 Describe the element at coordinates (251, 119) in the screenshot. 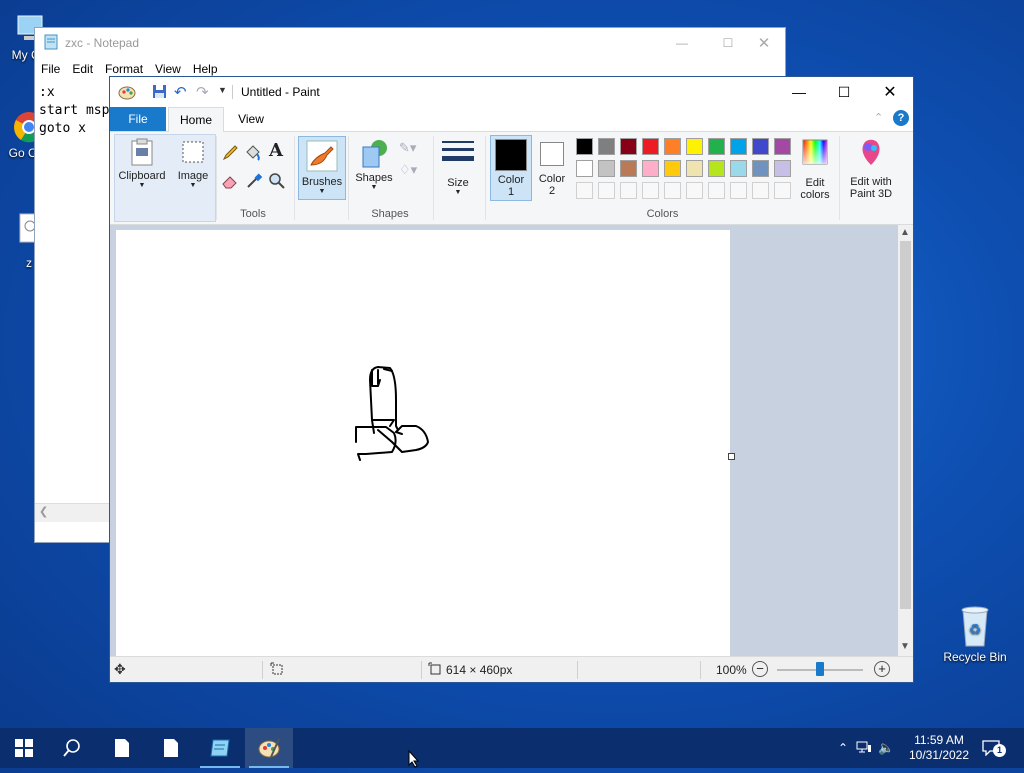

I see `tab-view: View` at that location.